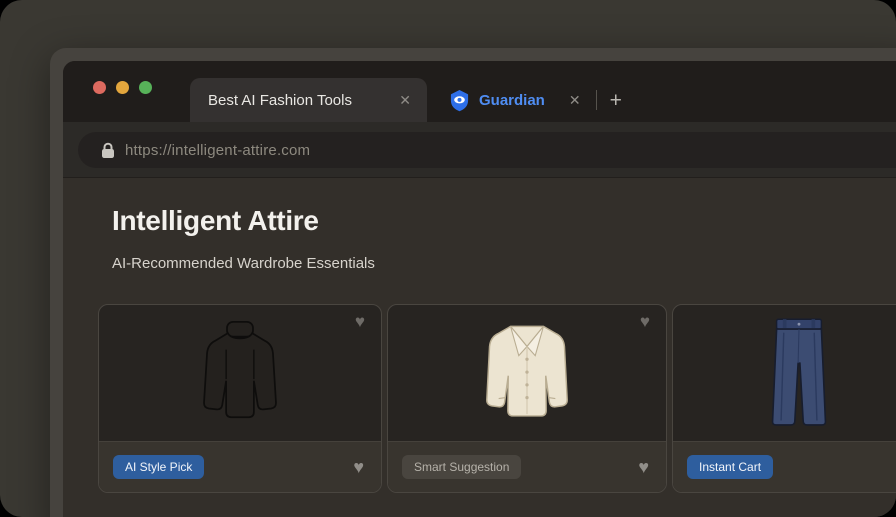 The height and width of the screenshot is (517, 896). Describe the element at coordinates (487, 150) in the screenshot. I see `address-bar: https://intelligent-attire.com` at that location.